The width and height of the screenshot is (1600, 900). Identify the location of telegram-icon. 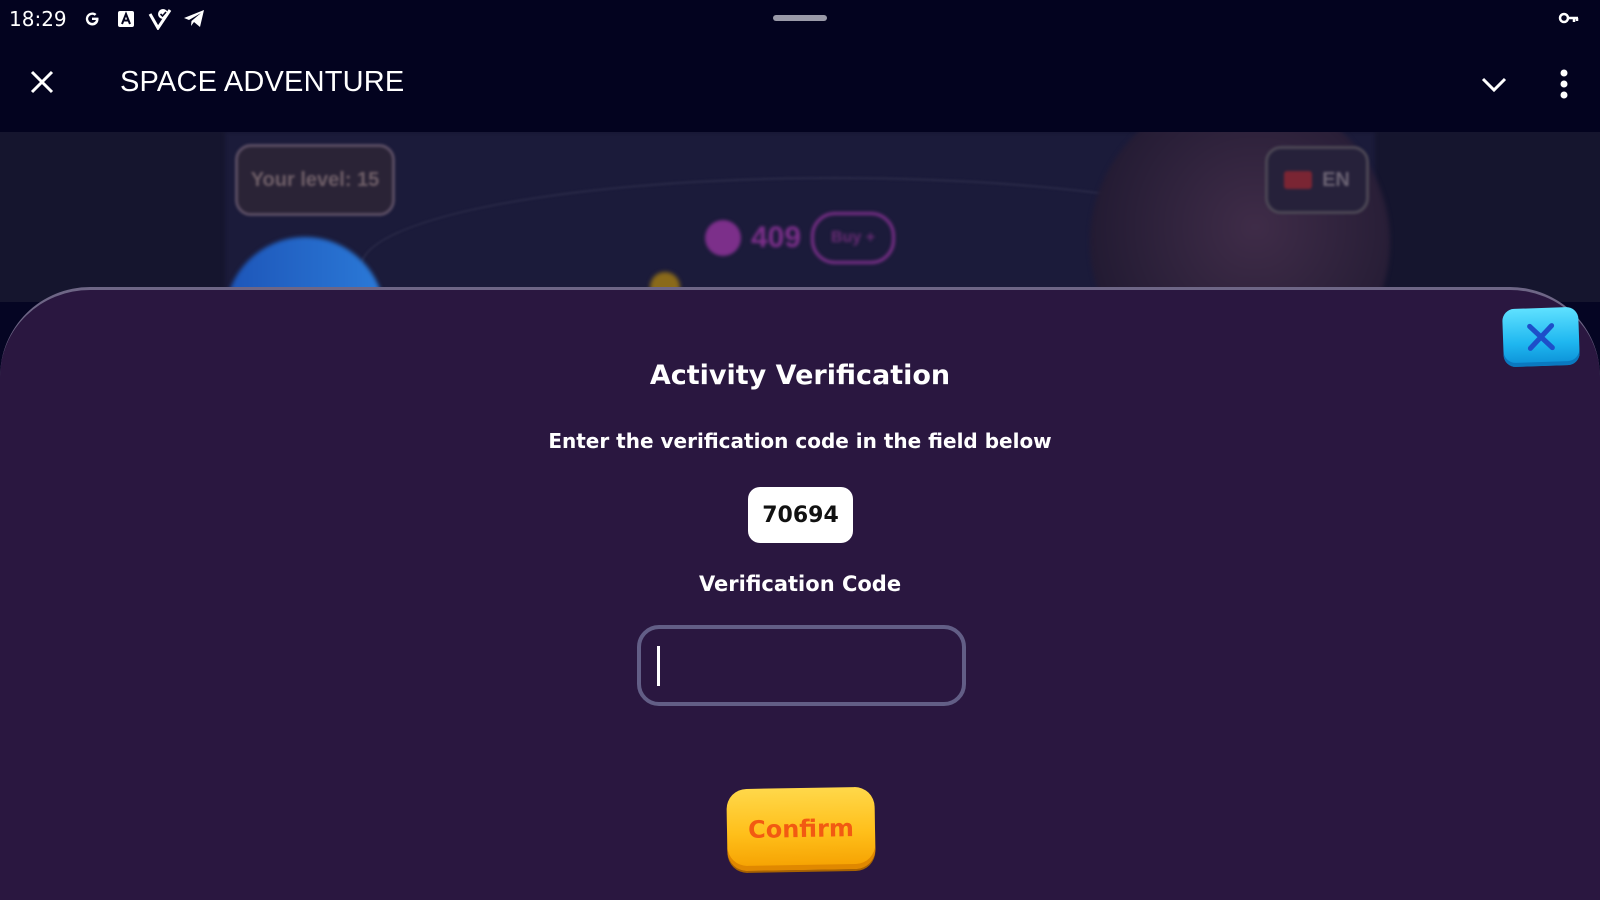
(194, 19).